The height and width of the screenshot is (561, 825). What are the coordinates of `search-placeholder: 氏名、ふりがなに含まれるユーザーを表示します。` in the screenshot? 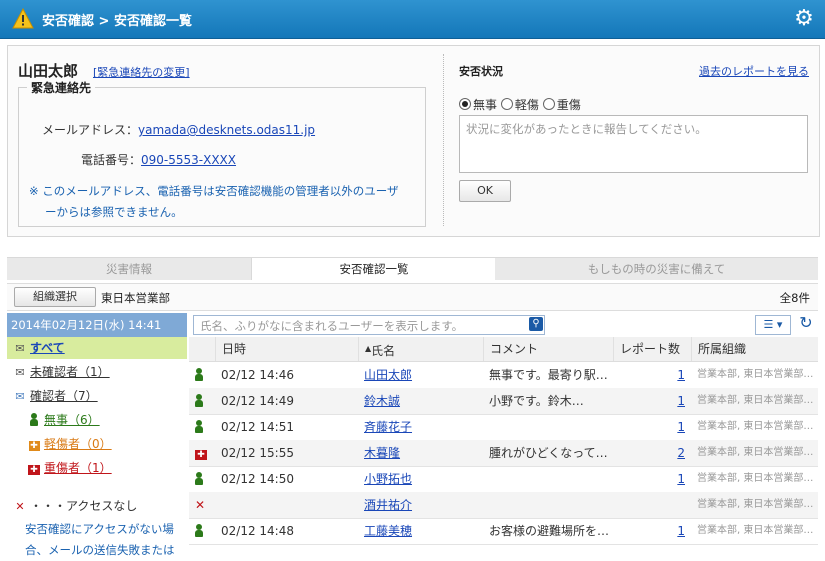 It's located at (332, 326).